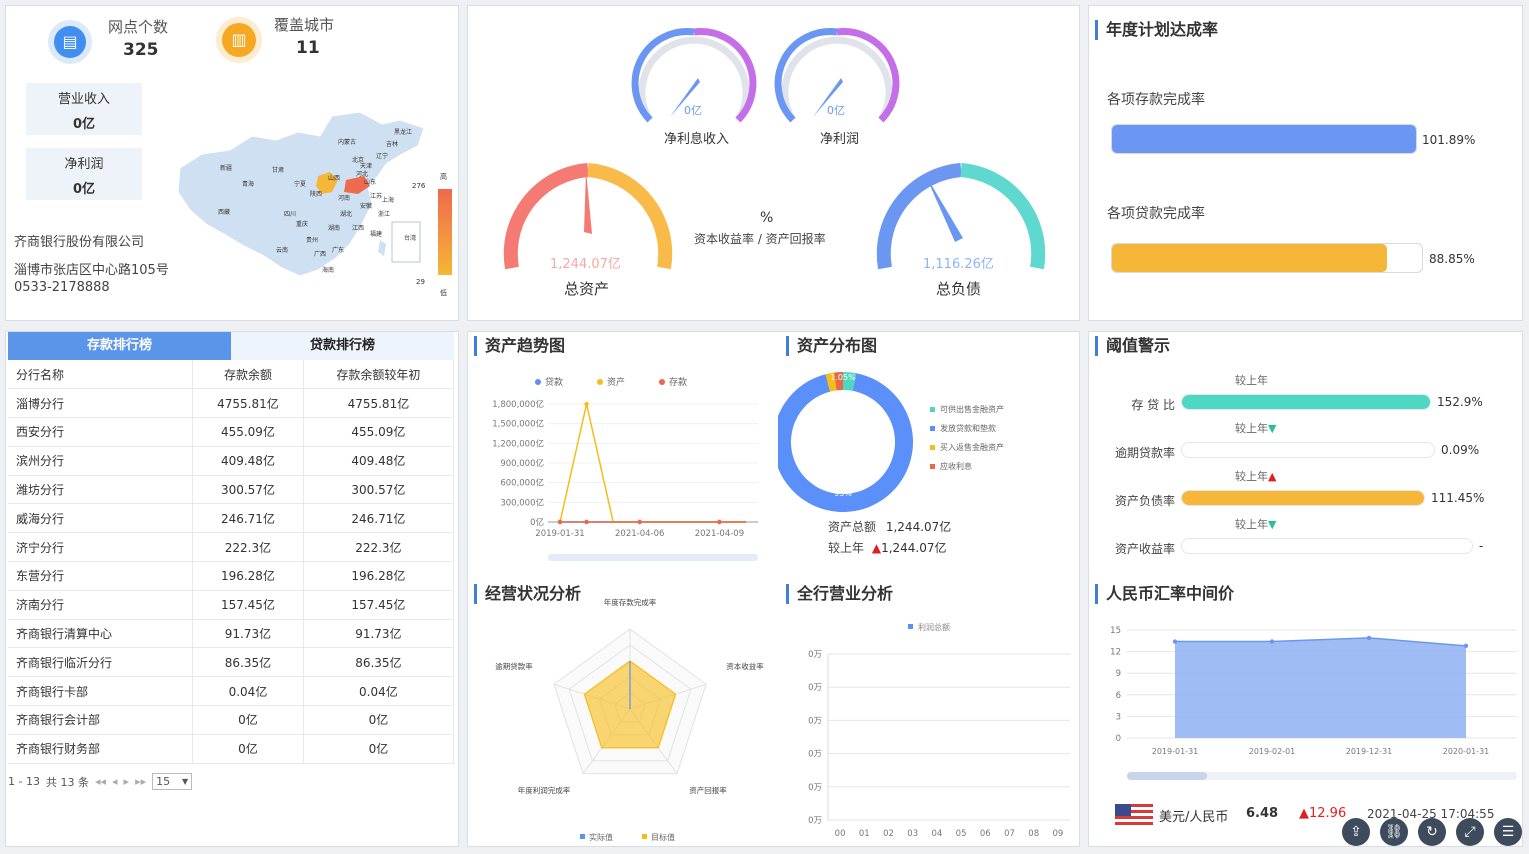 This screenshot has width=1529, height=854. Describe the element at coordinates (84, 189) in the screenshot. I see `profit-value: 0亿` at that location.